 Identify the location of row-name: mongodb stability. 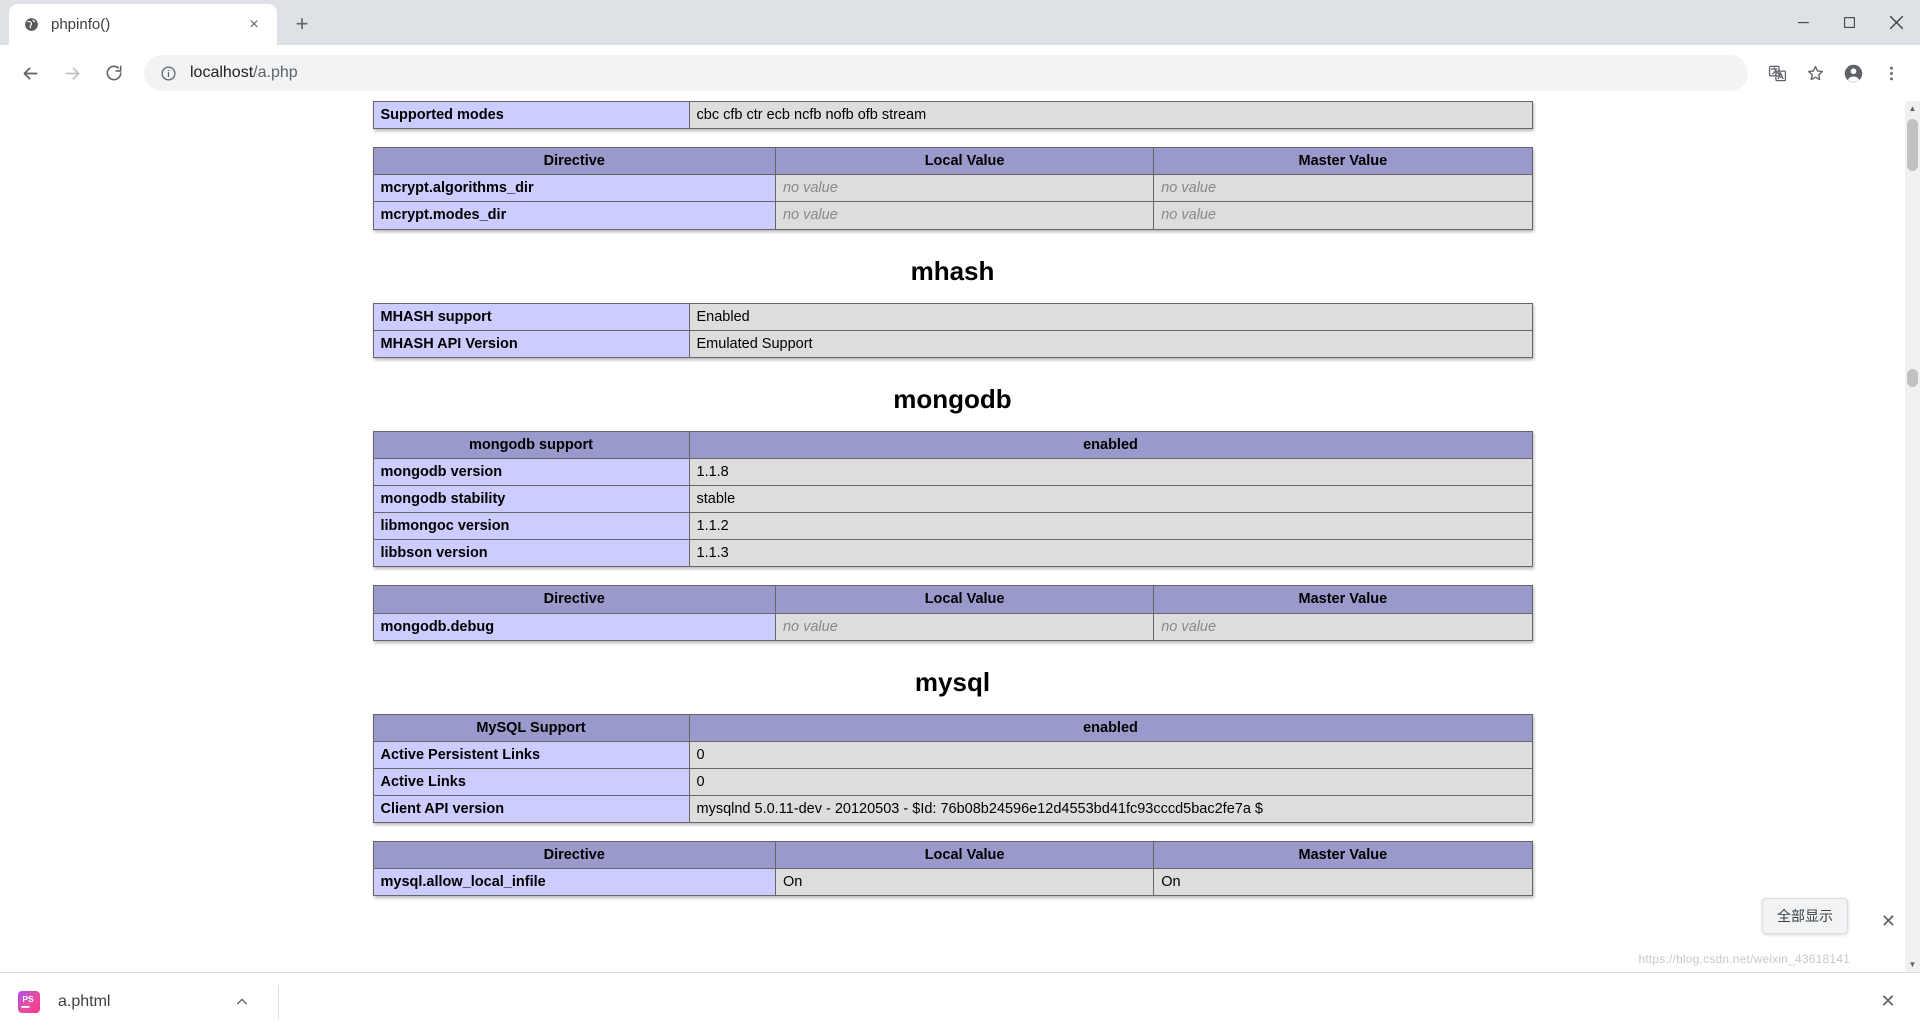
(531, 499).